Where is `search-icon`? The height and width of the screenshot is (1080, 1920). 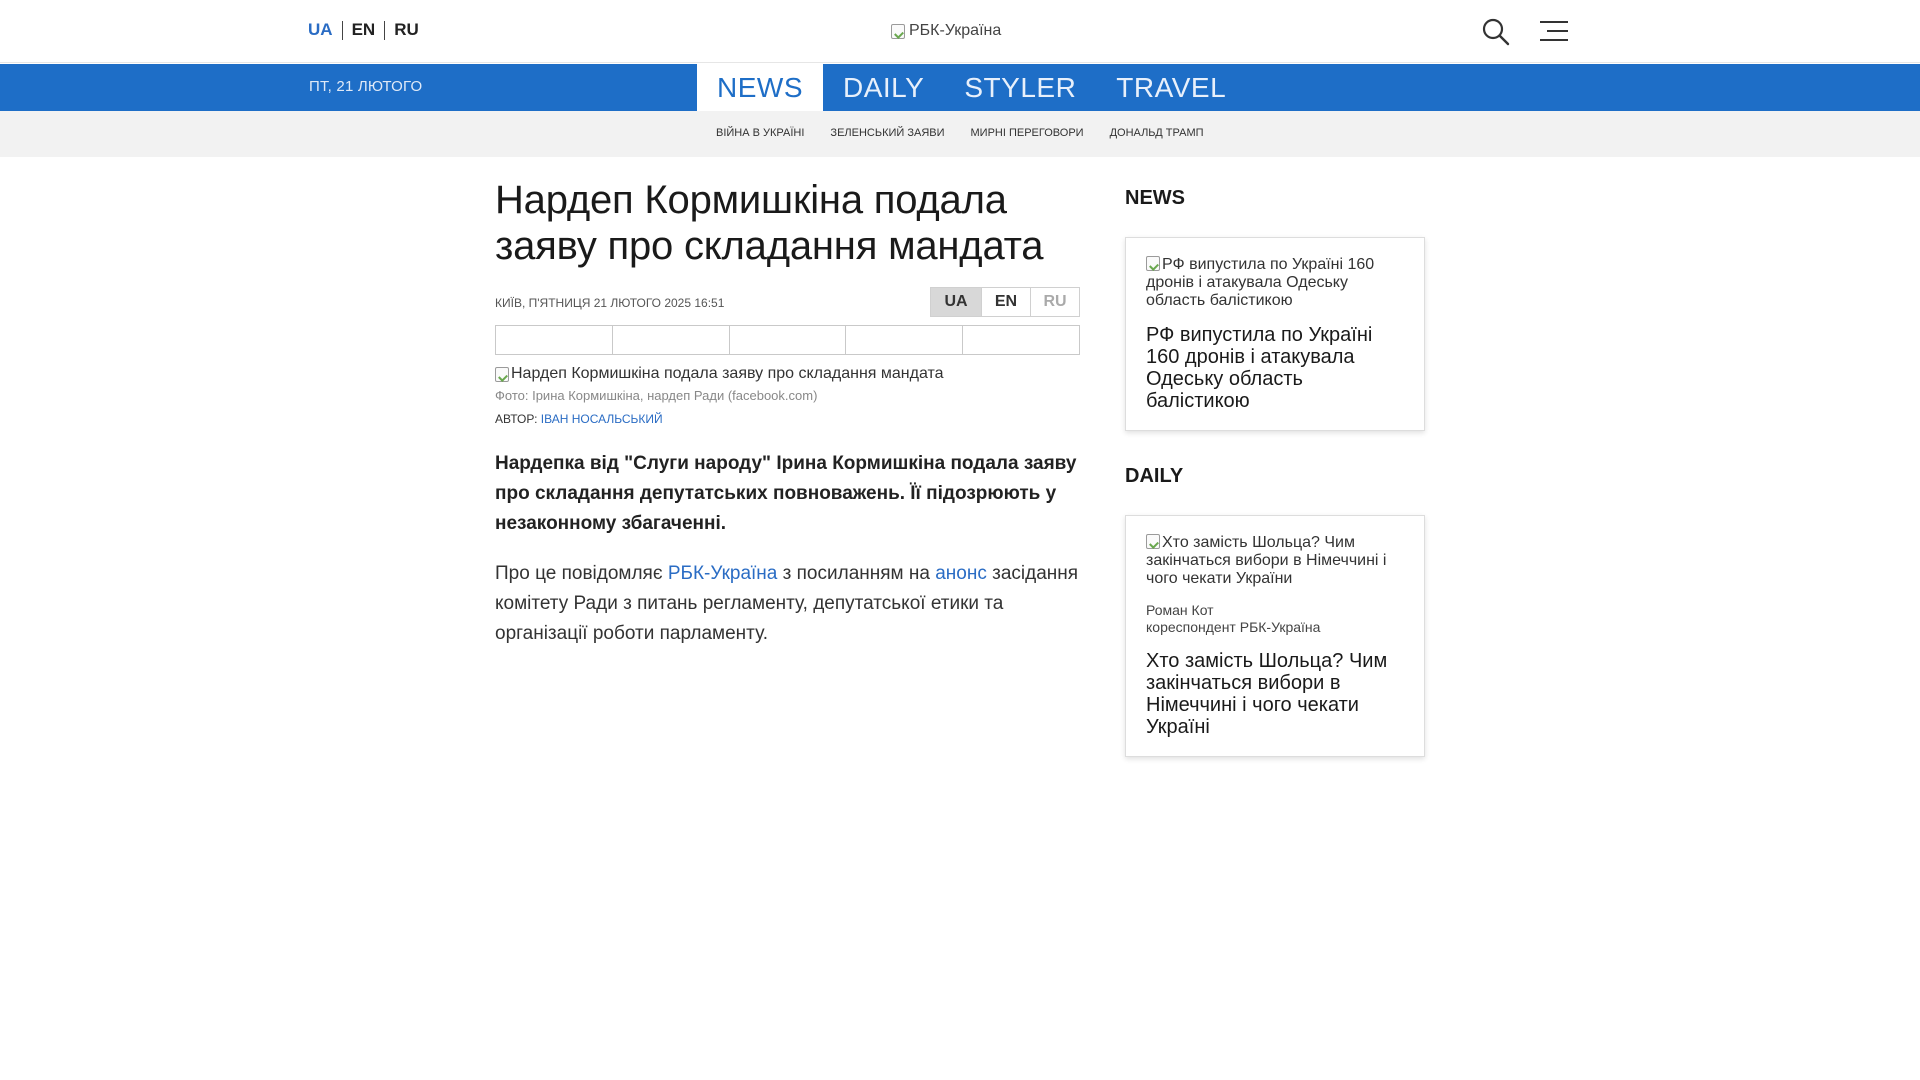 search-icon is located at coordinates (1496, 32).